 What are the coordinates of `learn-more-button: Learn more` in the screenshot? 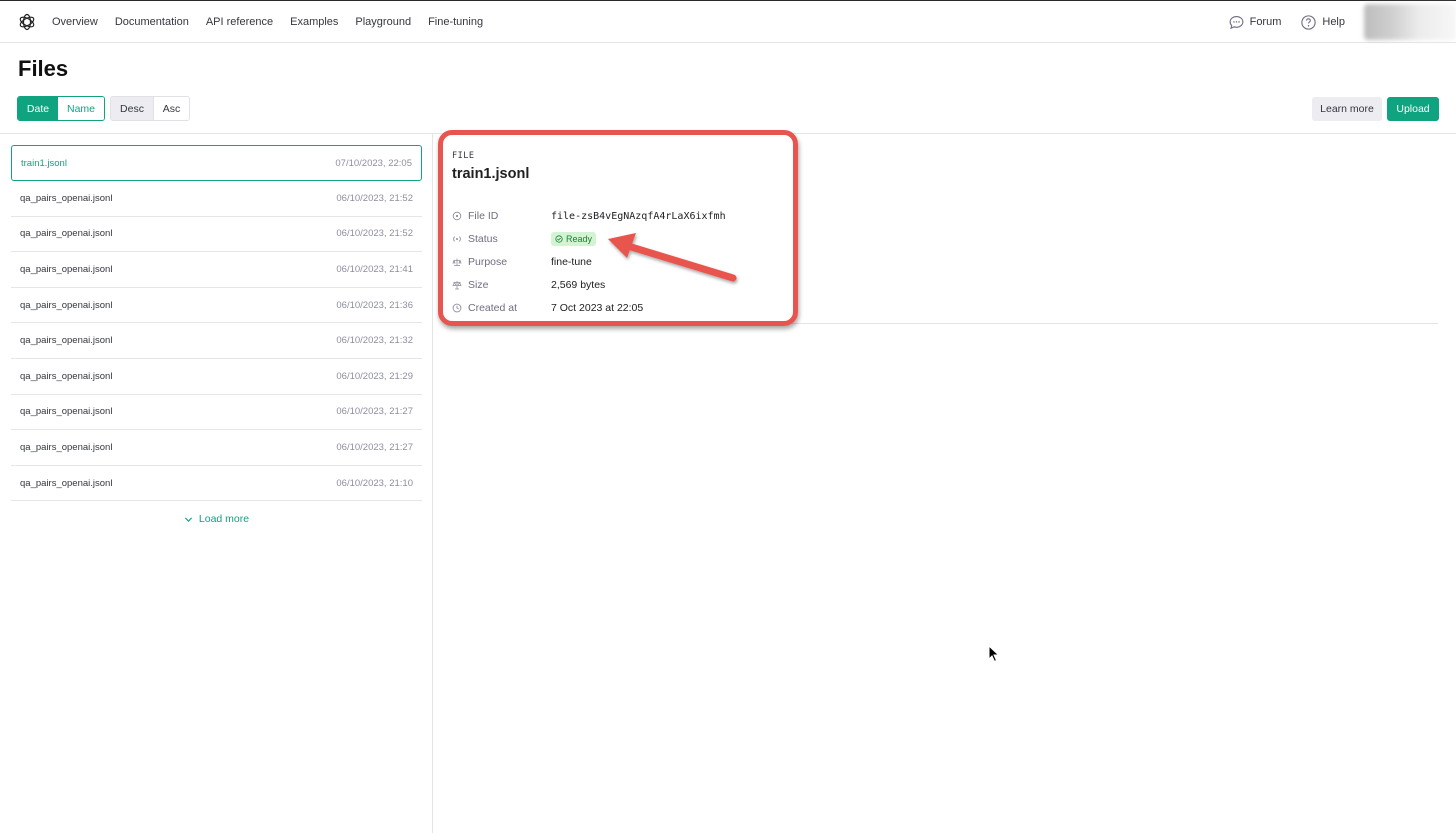 It's located at (1347, 109).